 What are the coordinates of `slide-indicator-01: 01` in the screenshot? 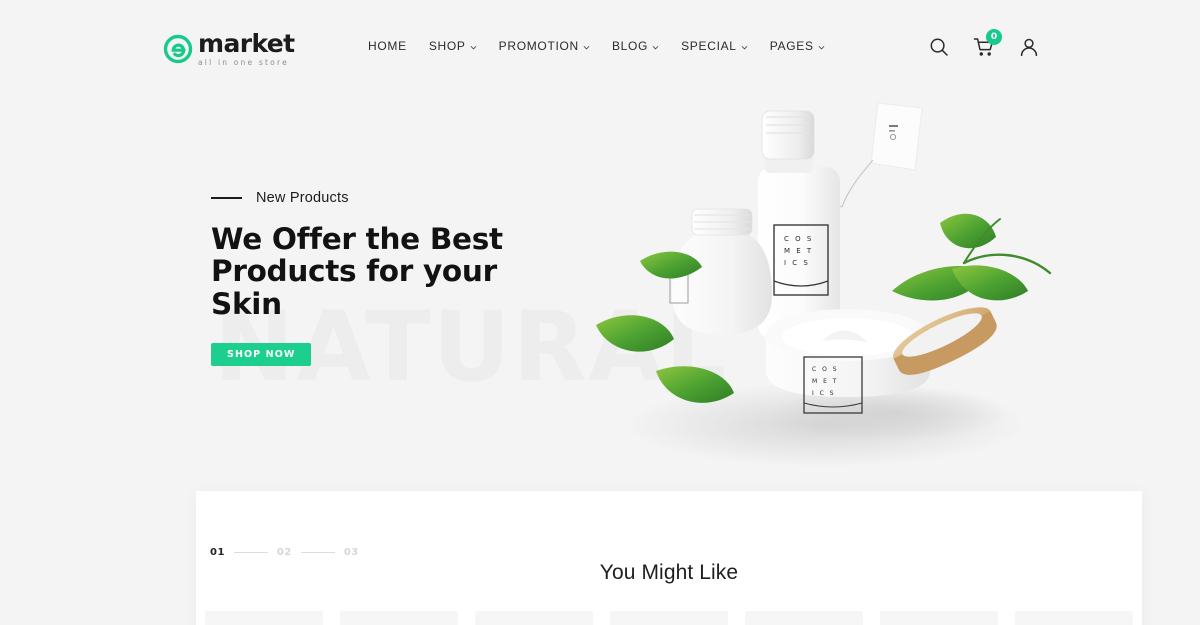 It's located at (217, 552).